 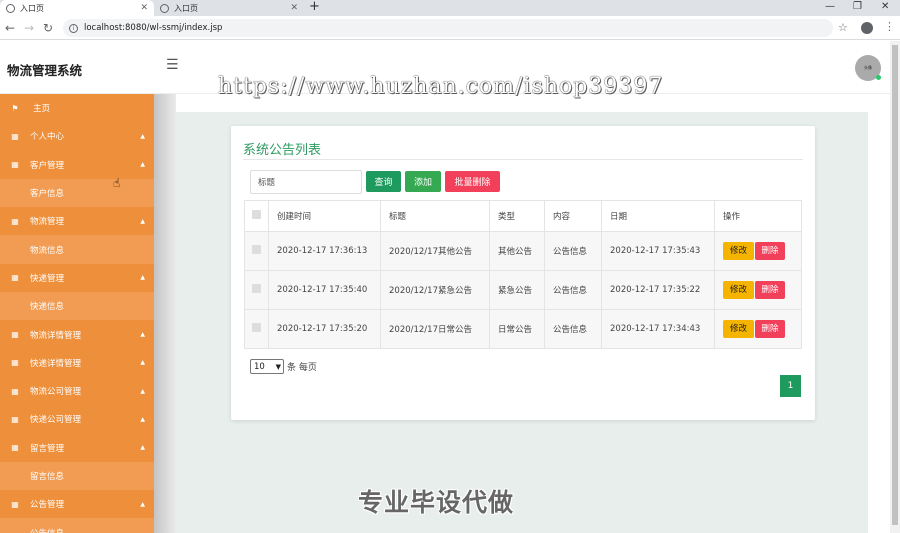 I want to click on scrollbar-thumb, so click(x=895, y=285).